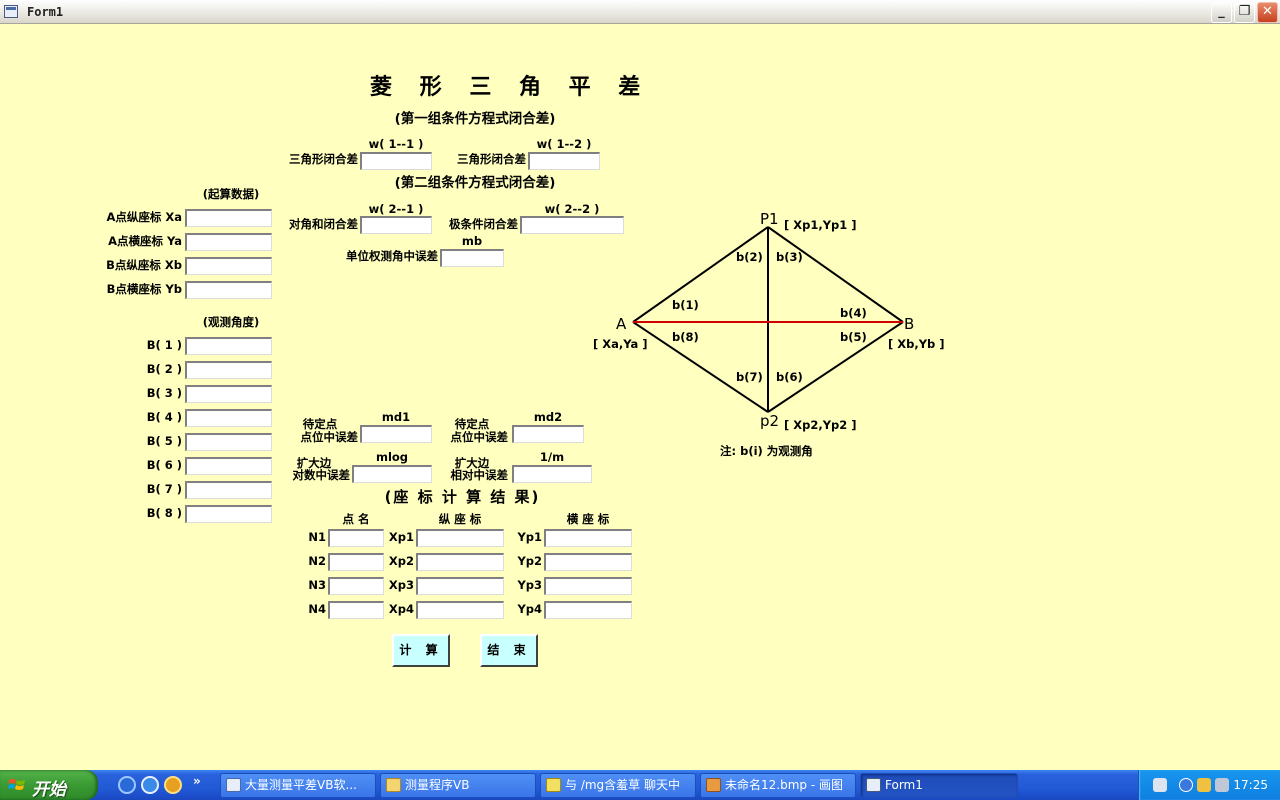  Describe the element at coordinates (197, 781) in the screenshot. I see `quicklaunch-more-chevron-icon: »` at that location.